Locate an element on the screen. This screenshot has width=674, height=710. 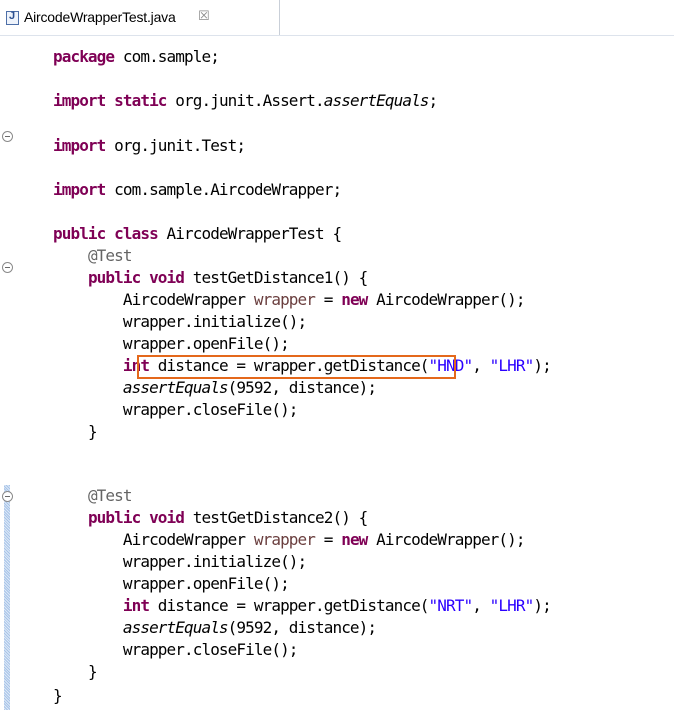
close-icon: ☒ is located at coordinates (204, 16).